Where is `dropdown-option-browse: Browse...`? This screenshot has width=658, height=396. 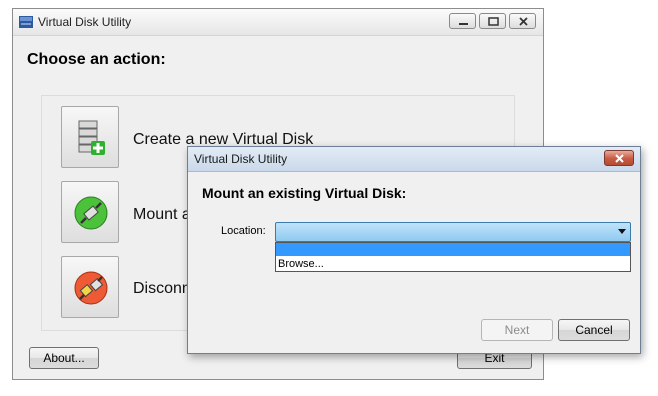 dropdown-option-browse: Browse... is located at coordinates (301, 264).